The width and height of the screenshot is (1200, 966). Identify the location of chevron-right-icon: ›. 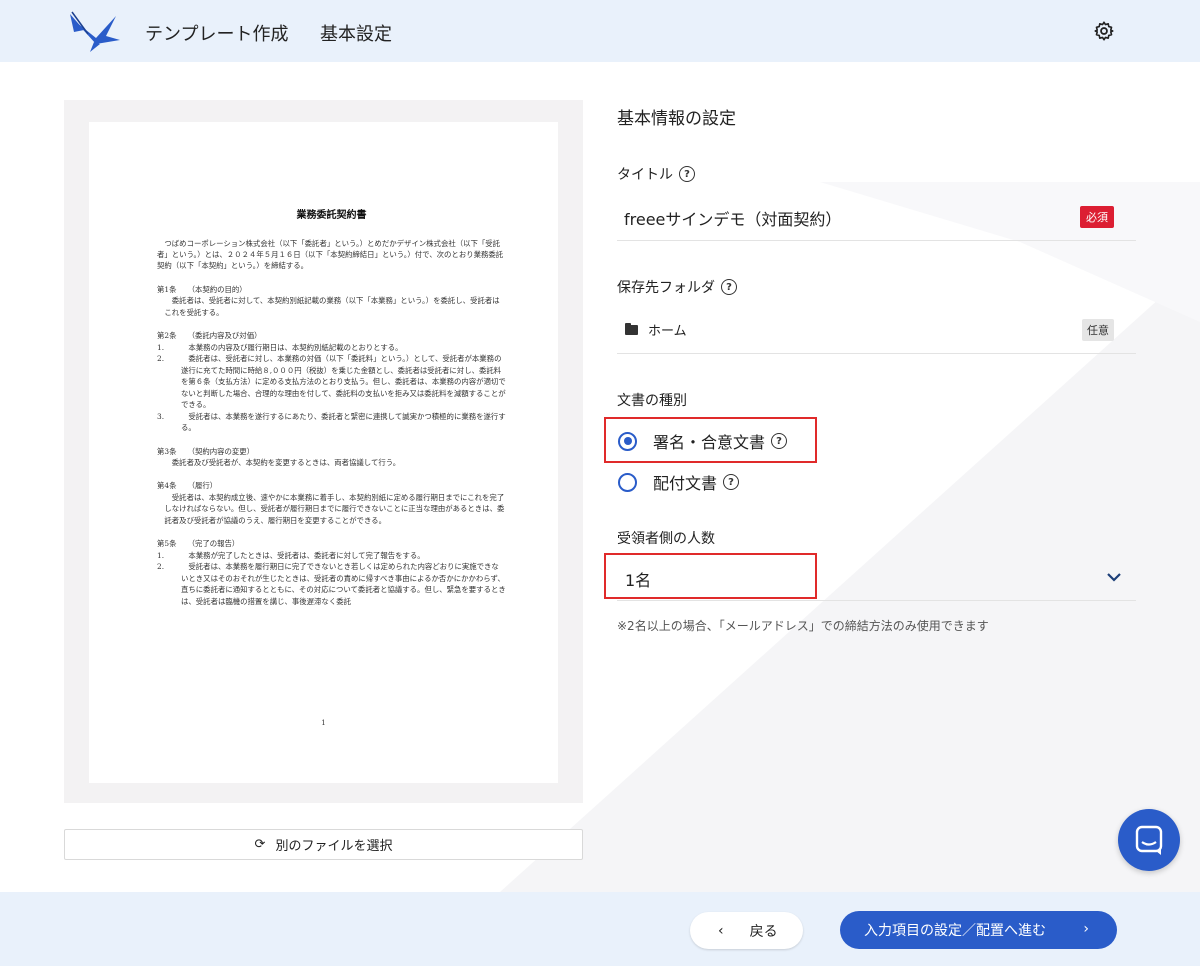
(1086, 929).